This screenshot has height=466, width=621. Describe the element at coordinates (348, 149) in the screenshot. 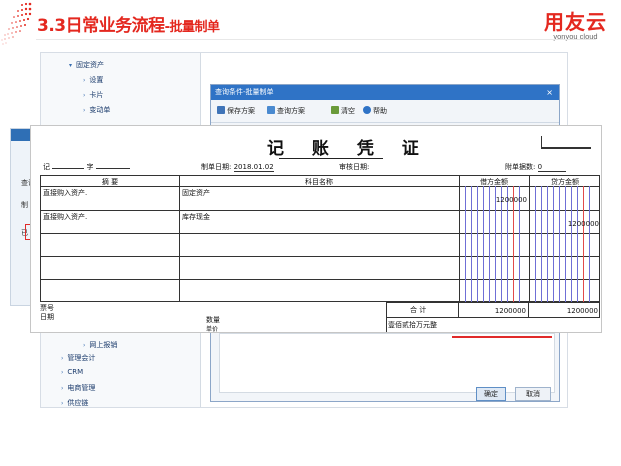

I see `voucher-title: 记 账 凭 证` at that location.